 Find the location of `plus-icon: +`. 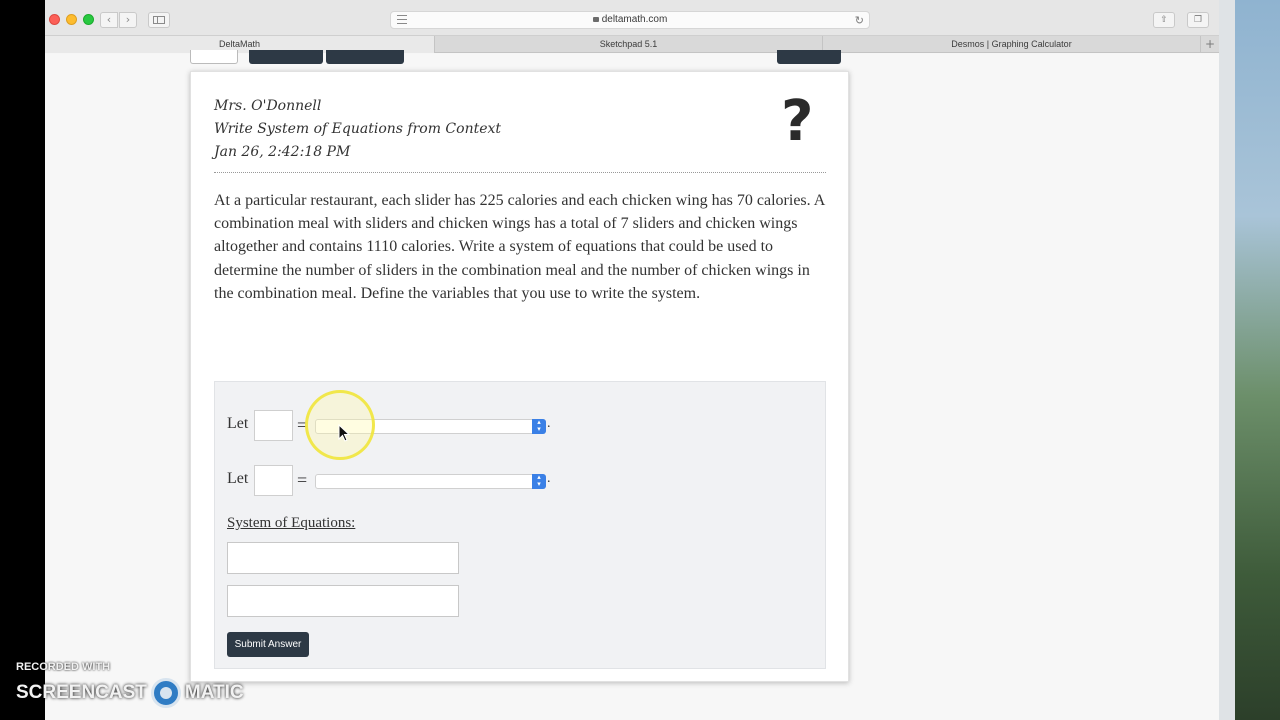

plus-icon: + is located at coordinates (1209, 44).